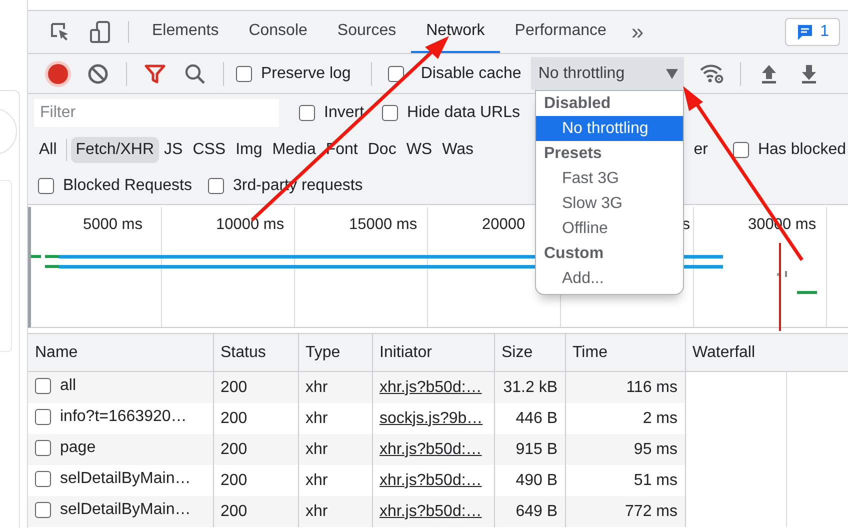  Describe the element at coordinates (335, 353) in the screenshot. I see `column-header: Type` at that location.